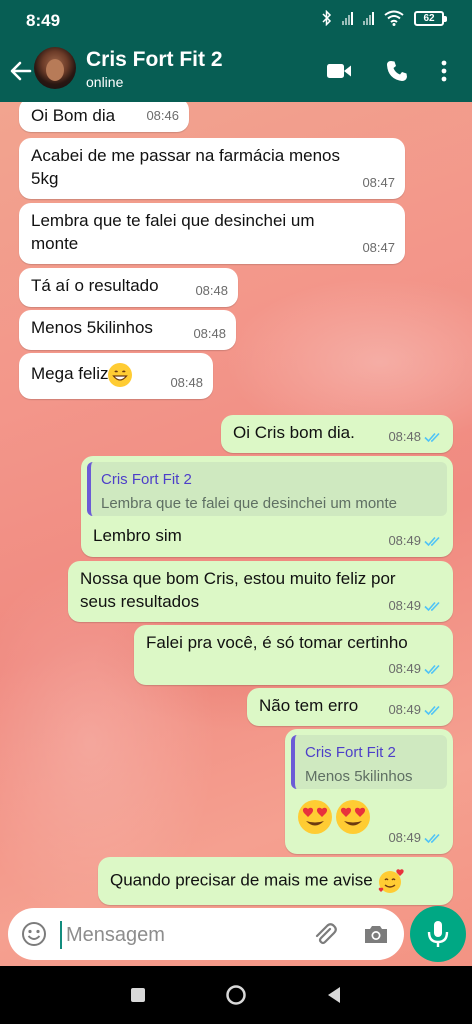 The height and width of the screenshot is (1024, 472). Describe the element at coordinates (173, 220) in the screenshot. I see `message-line: Lembra que te falei que desinchei um` at that location.